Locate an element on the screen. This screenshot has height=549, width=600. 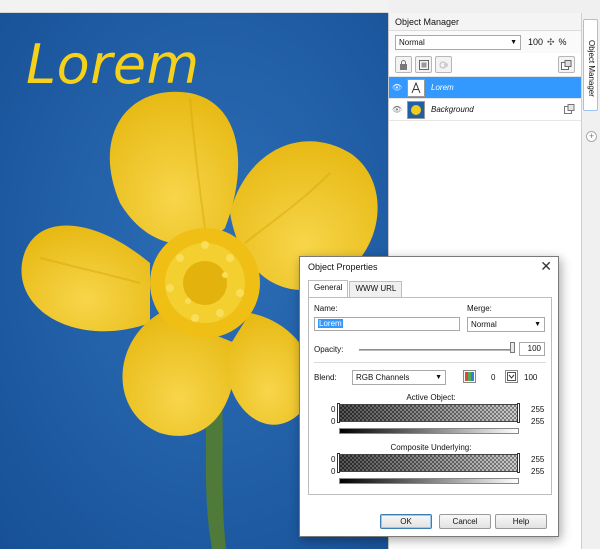
active-max-2: 255 is located at coordinates (538, 421).